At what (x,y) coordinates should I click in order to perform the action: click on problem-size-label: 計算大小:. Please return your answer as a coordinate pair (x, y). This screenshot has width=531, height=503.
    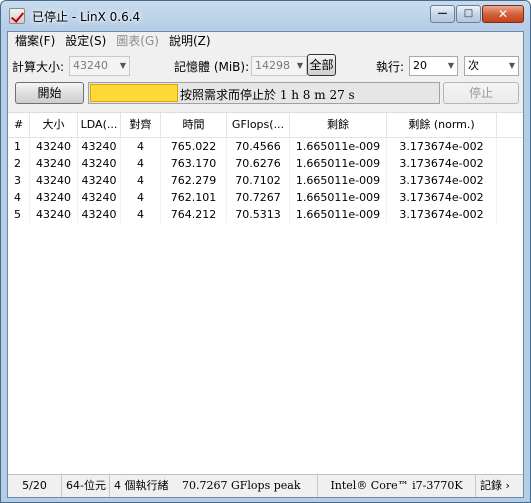
    Looking at the image, I should click on (38, 67).